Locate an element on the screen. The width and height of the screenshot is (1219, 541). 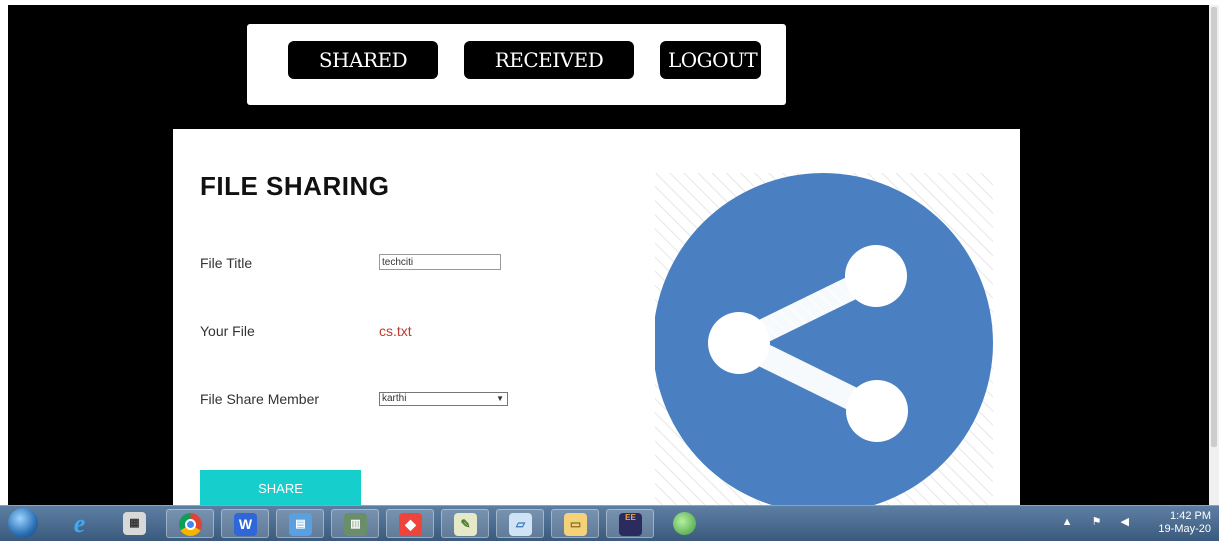
start-button is located at coordinates (23, 523).